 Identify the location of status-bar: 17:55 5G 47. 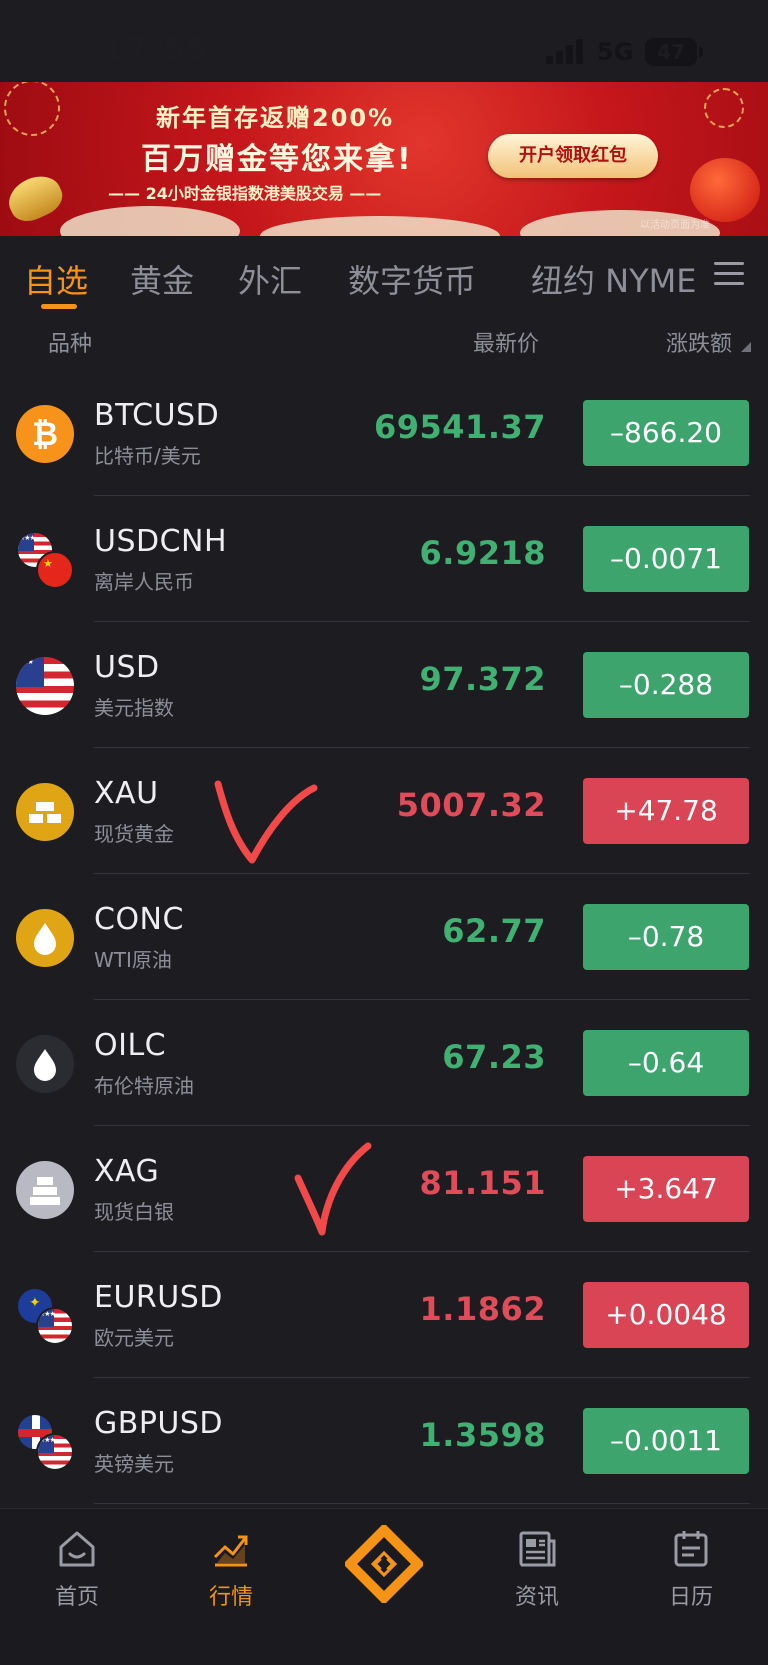
(384, 41).